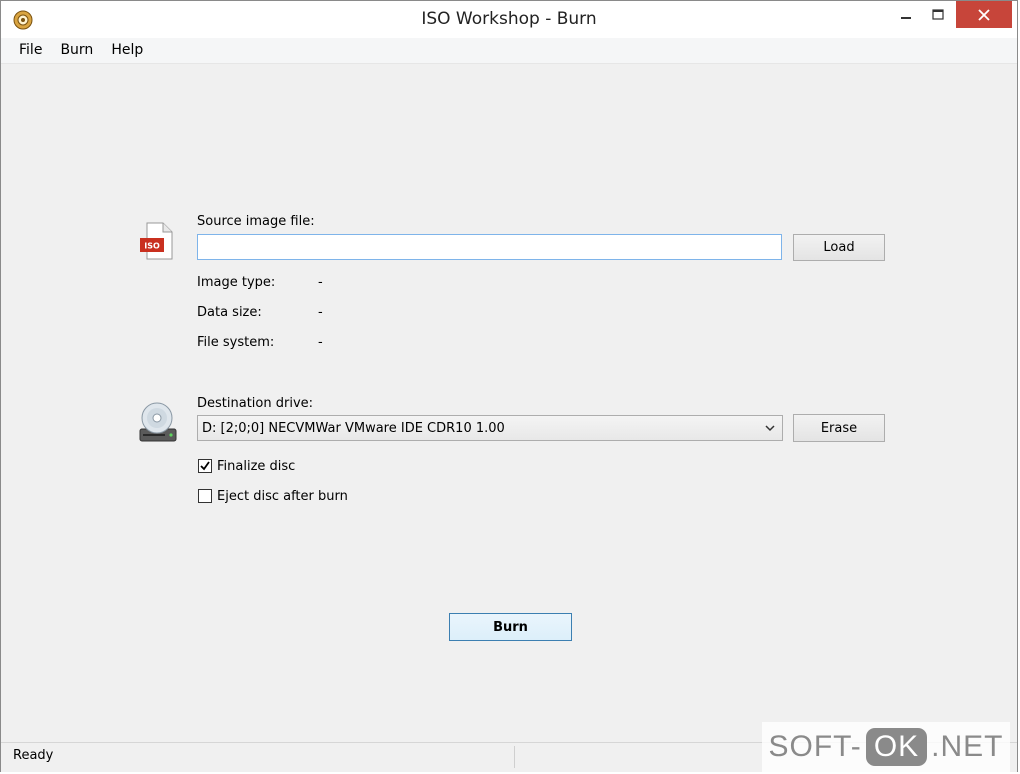 This screenshot has width=1020, height=774. What do you see at coordinates (320, 342) in the screenshot?
I see `file-system-value: -` at bounding box center [320, 342].